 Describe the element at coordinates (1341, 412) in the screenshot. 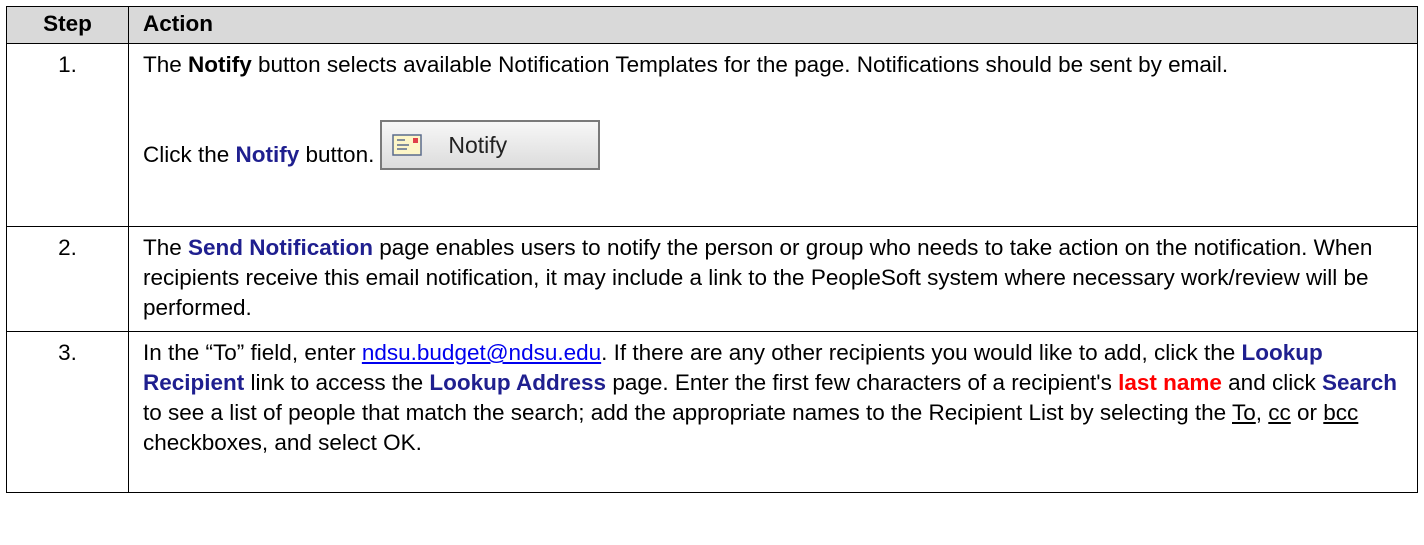

I see `bcc-checkbox-label: bcc` at that location.